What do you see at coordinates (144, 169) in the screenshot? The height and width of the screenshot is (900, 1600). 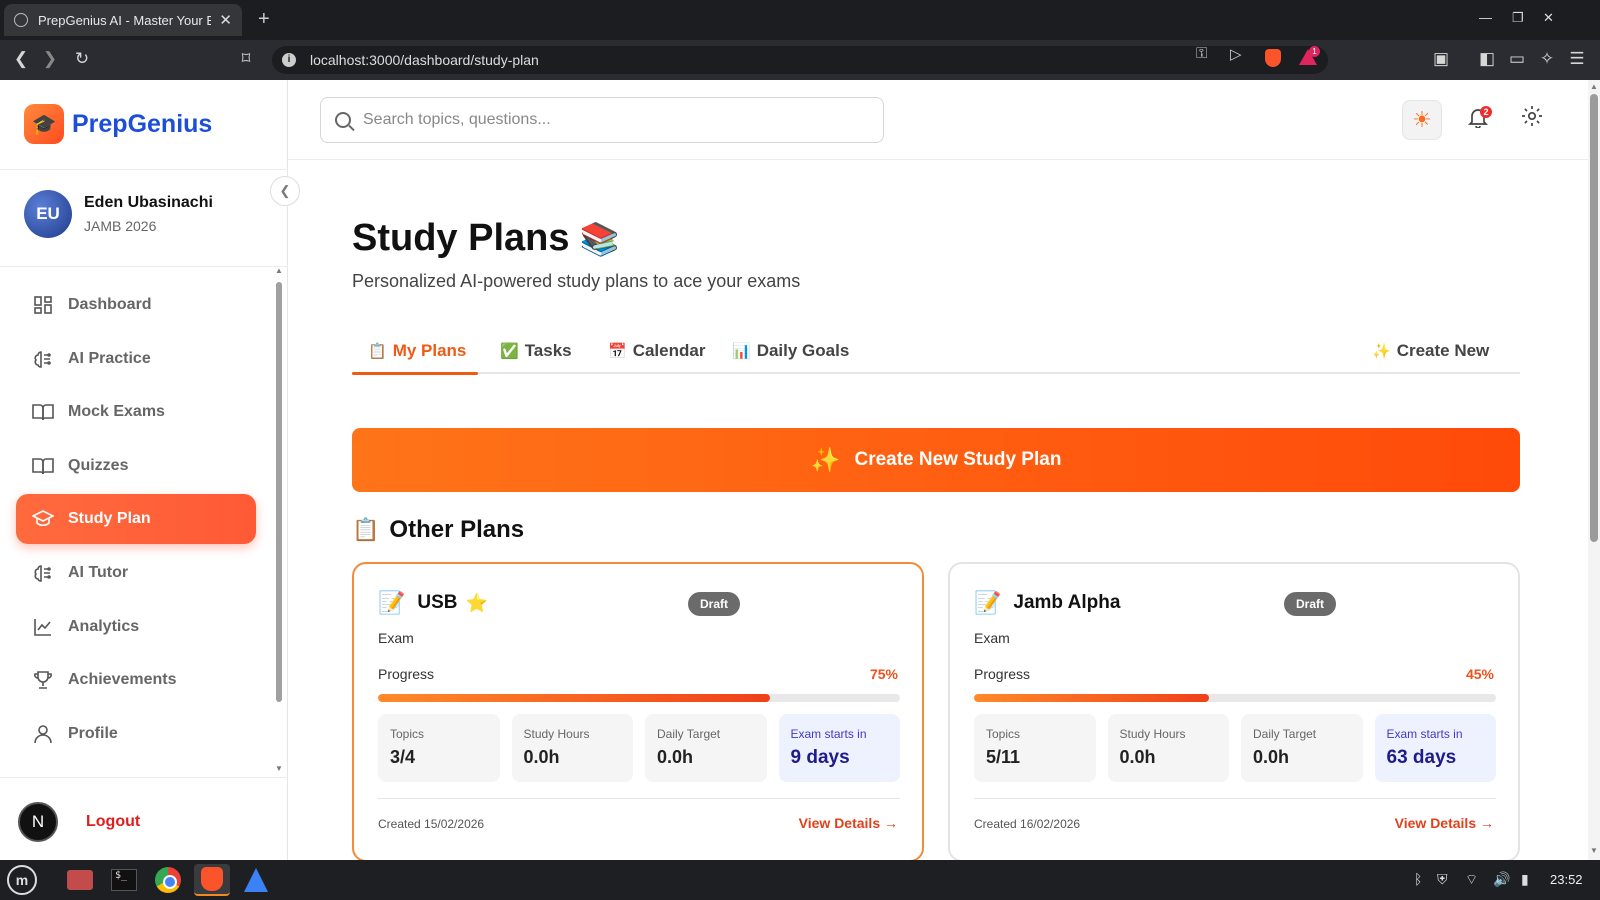 I see `divider` at bounding box center [144, 169].